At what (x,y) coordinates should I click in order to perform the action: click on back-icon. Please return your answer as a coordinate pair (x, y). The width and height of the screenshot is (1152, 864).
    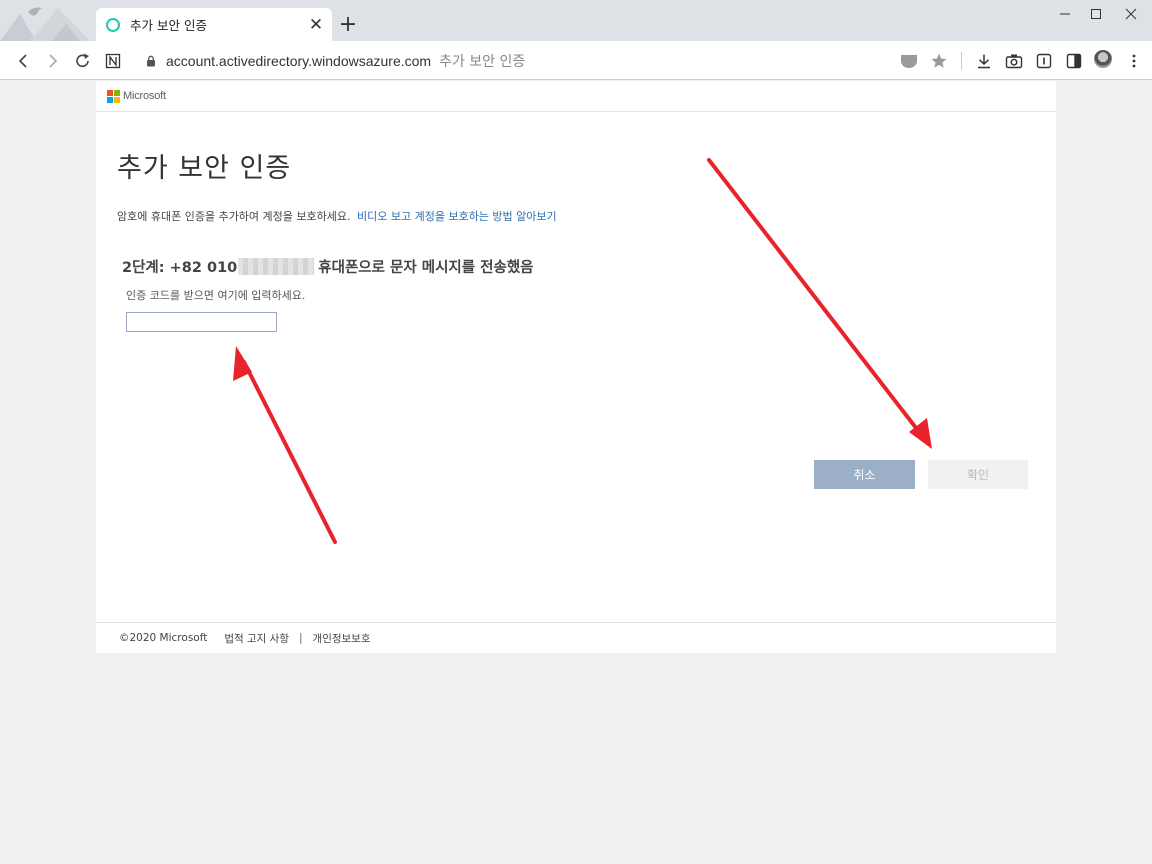
    Looking at the image, I should click on (23, 61).